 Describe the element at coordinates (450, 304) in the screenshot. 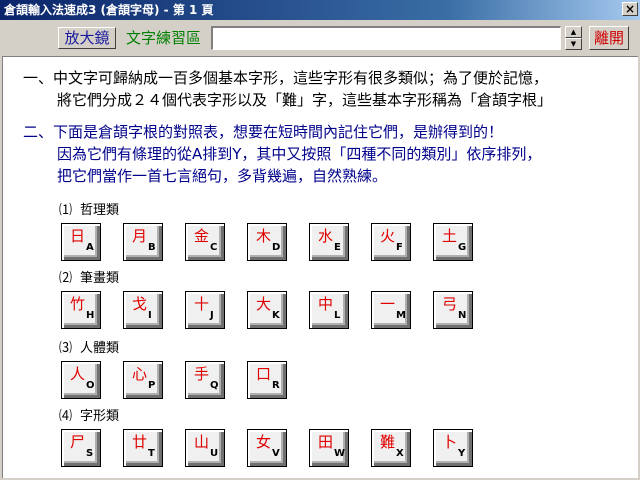

I see `radical-char: 弓` at that location.